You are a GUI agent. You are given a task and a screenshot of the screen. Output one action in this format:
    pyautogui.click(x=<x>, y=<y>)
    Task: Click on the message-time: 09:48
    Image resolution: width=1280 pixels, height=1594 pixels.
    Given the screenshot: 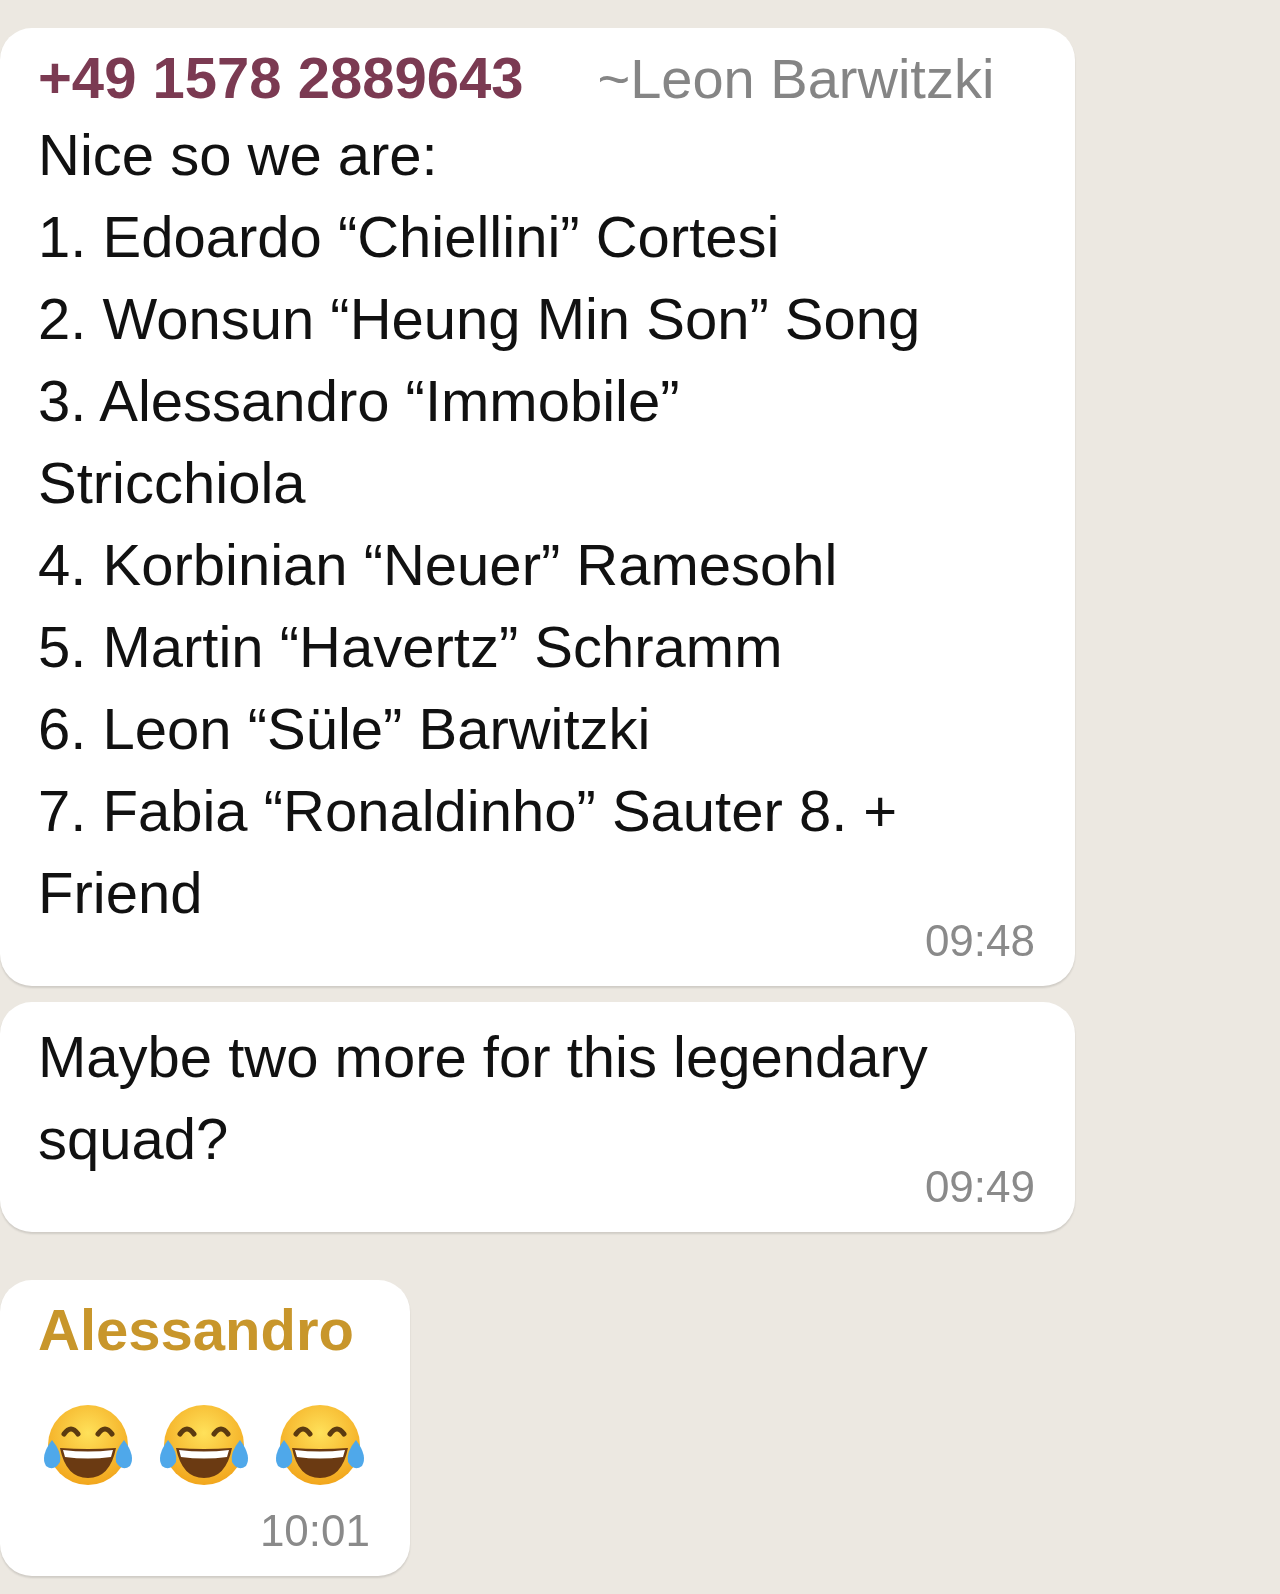 What is the action you would take?
    pyautogui.click(x=979, y=941)
    